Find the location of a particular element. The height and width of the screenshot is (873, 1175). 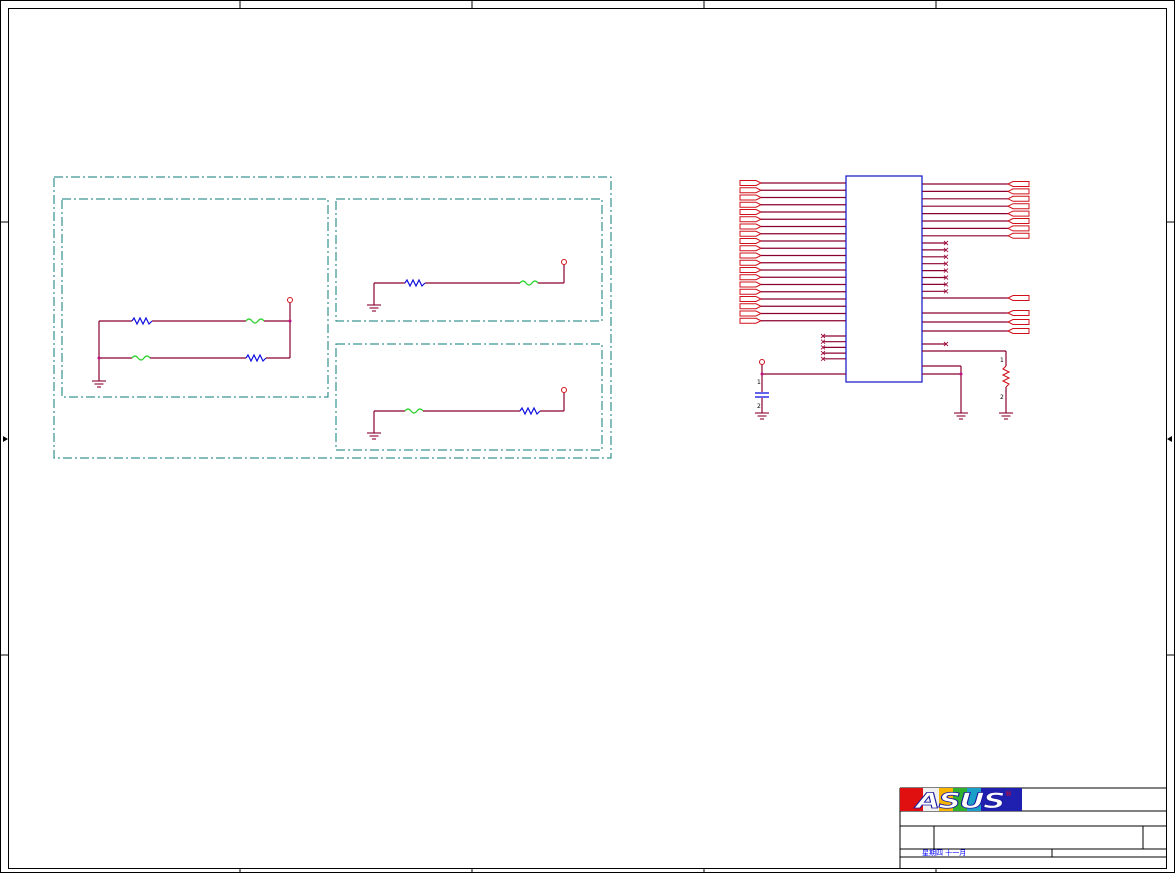

ic-supply-capacitor-circuit: 1 2 is located at coordinates (800, 389).